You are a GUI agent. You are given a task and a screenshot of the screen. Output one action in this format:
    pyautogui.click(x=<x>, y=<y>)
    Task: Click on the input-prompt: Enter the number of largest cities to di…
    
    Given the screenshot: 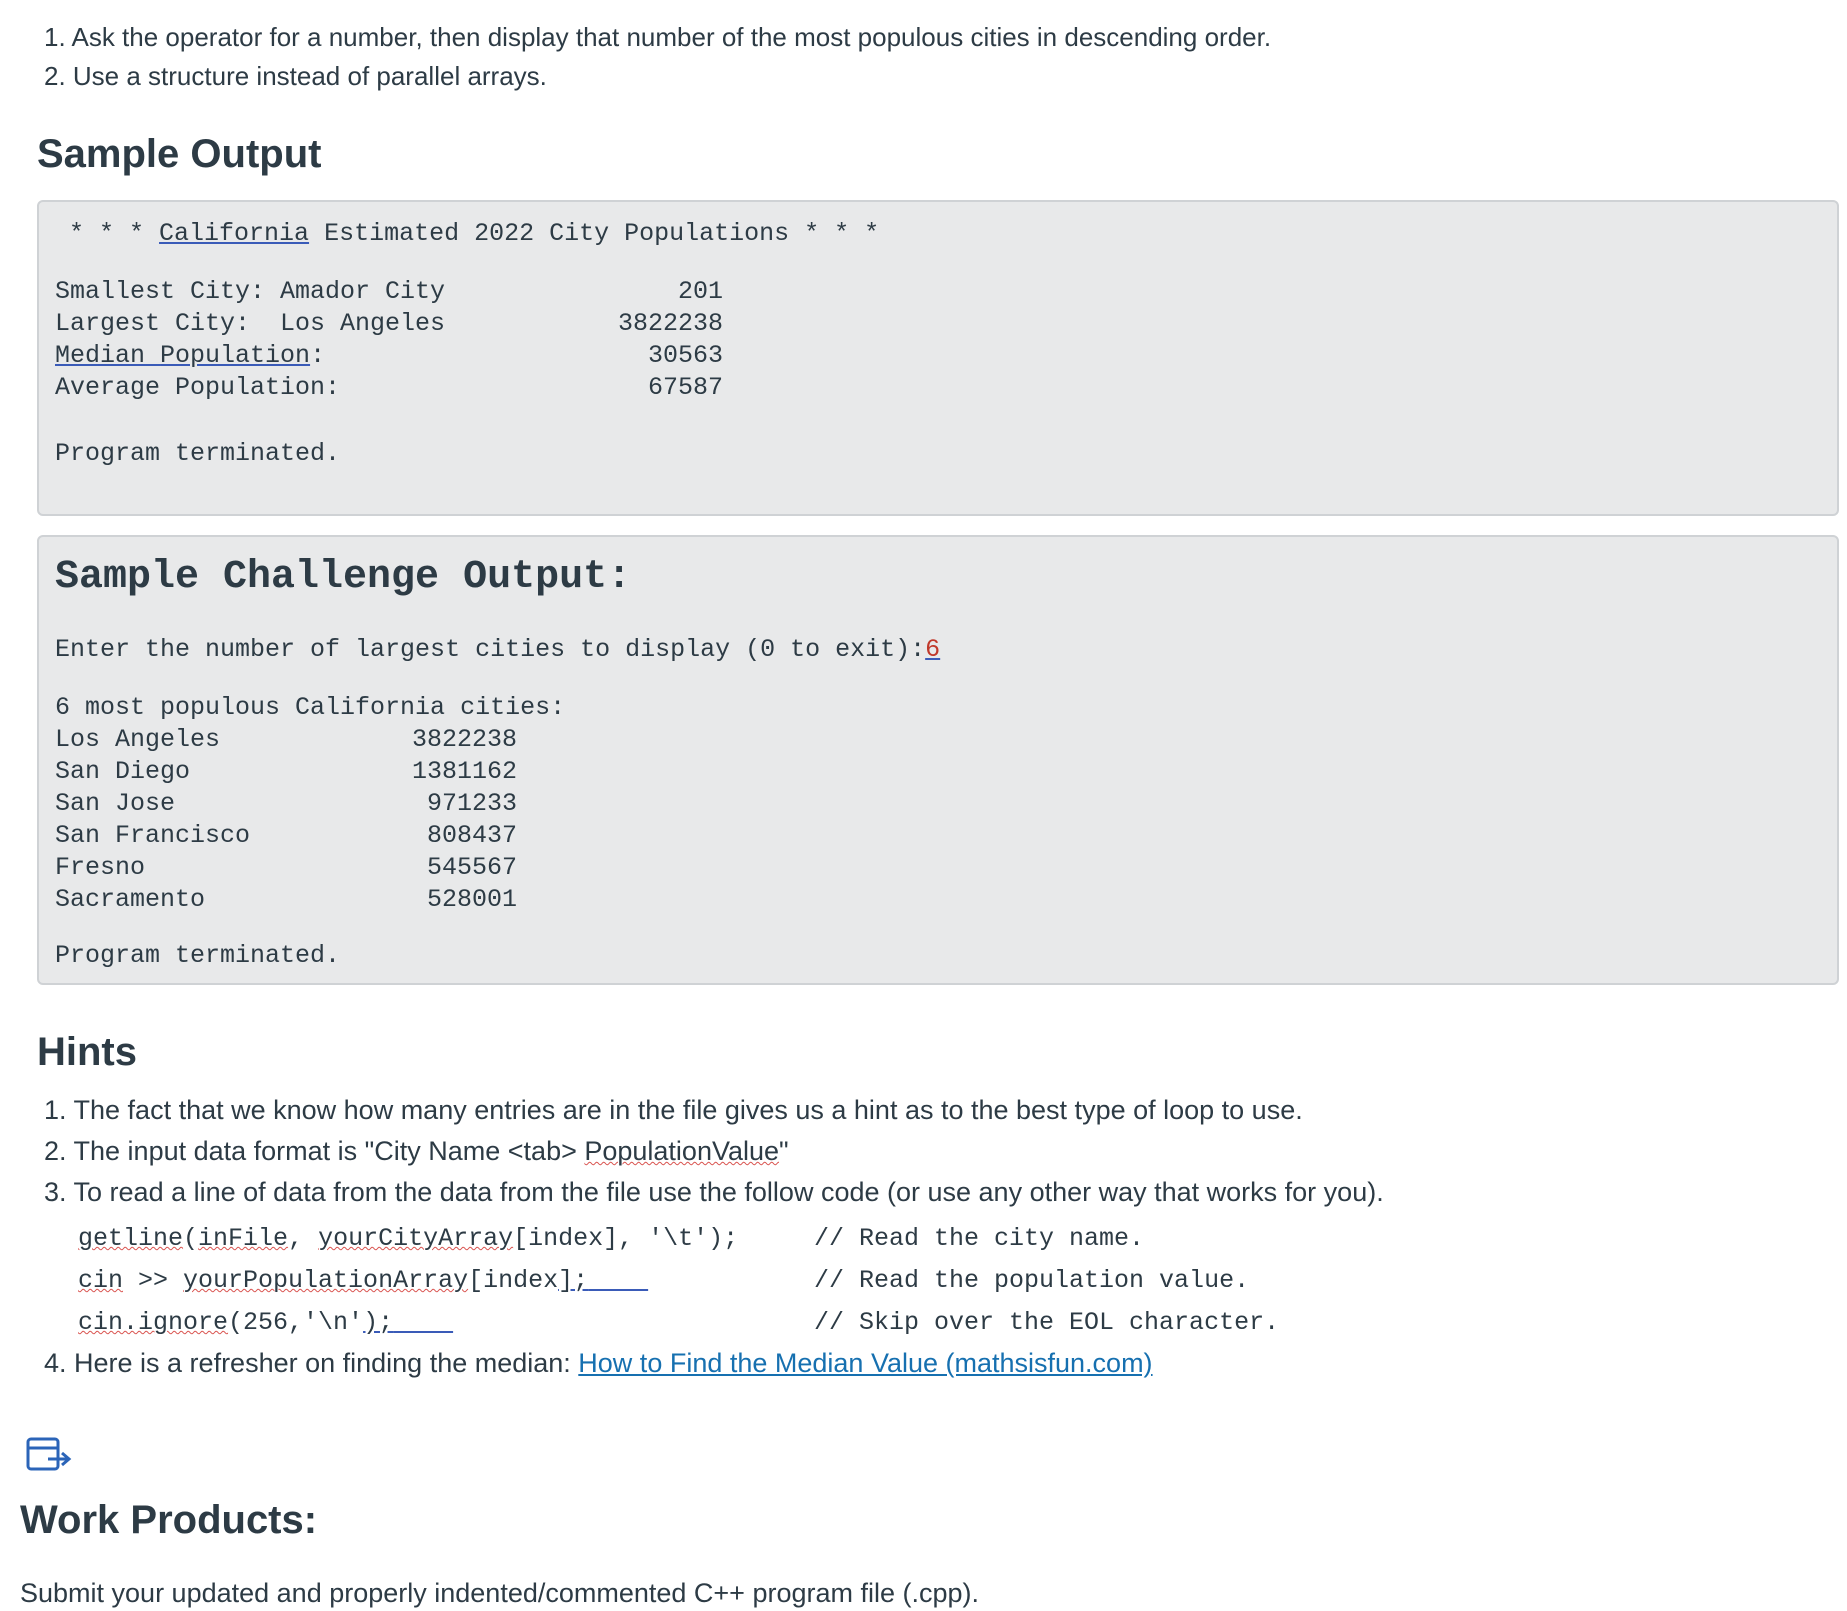 What is the action you would take?
    pyautogui.click(x=498, y=649)
    